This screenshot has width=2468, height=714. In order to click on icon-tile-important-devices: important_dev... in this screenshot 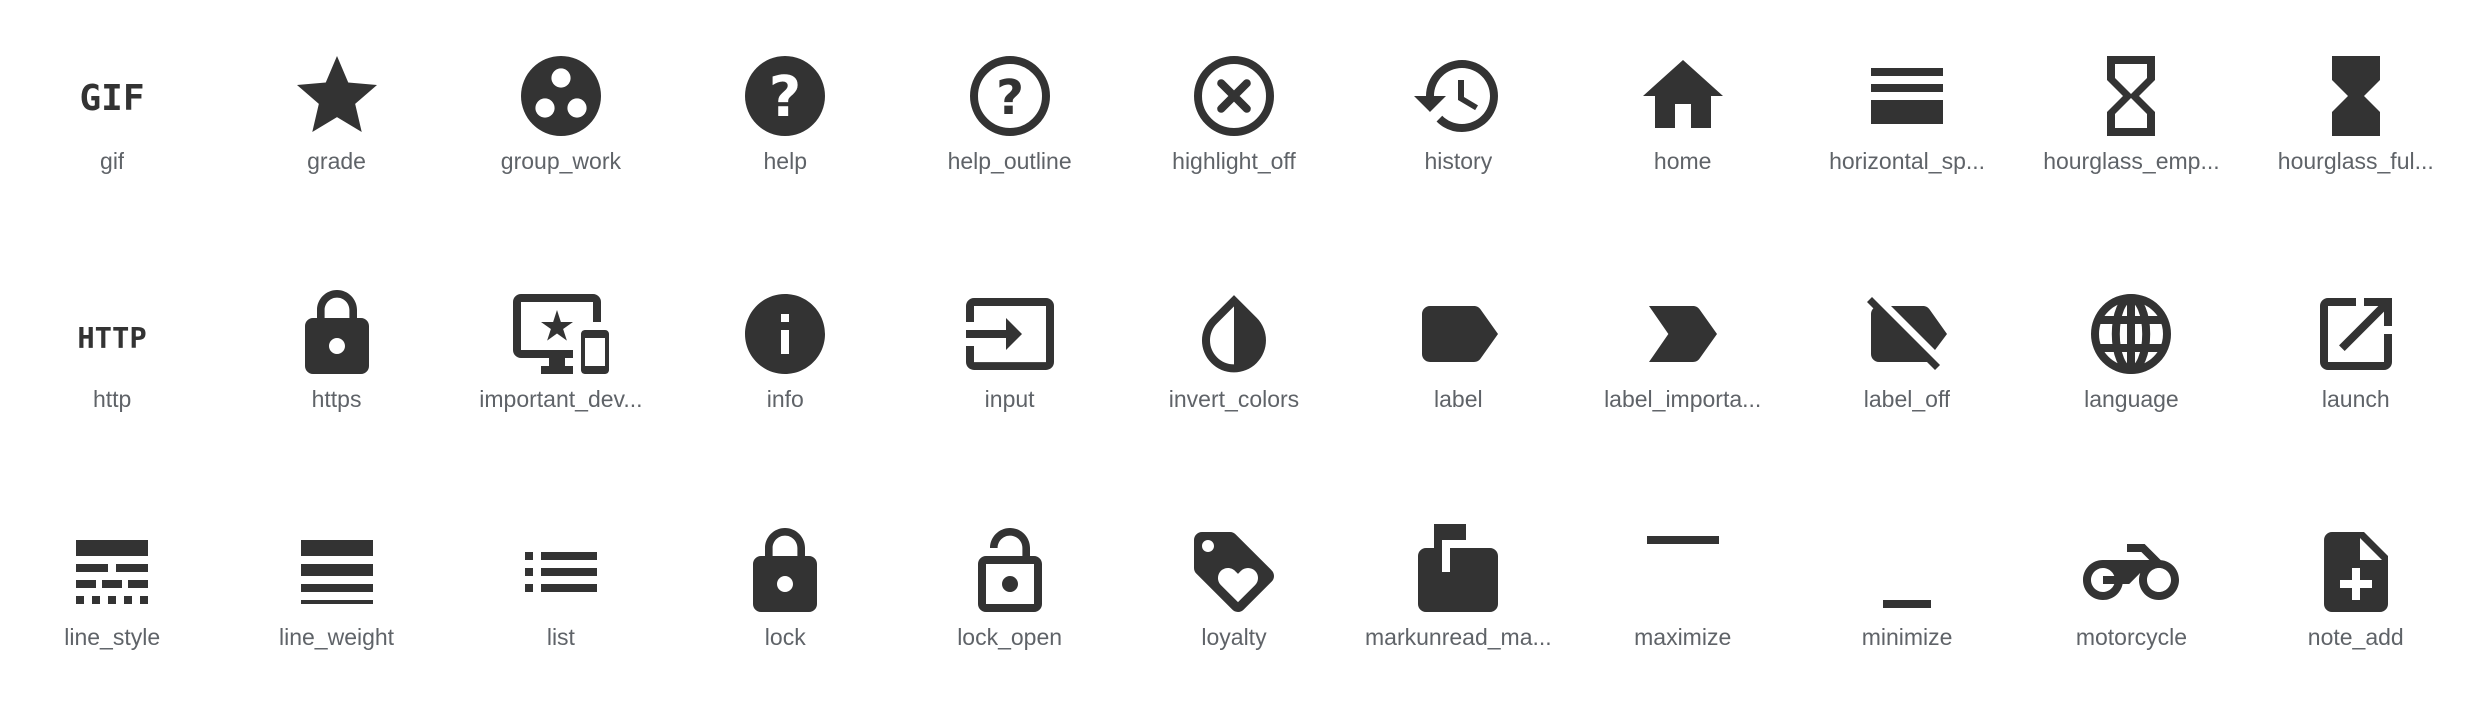, I will do `click(561, 357)`.